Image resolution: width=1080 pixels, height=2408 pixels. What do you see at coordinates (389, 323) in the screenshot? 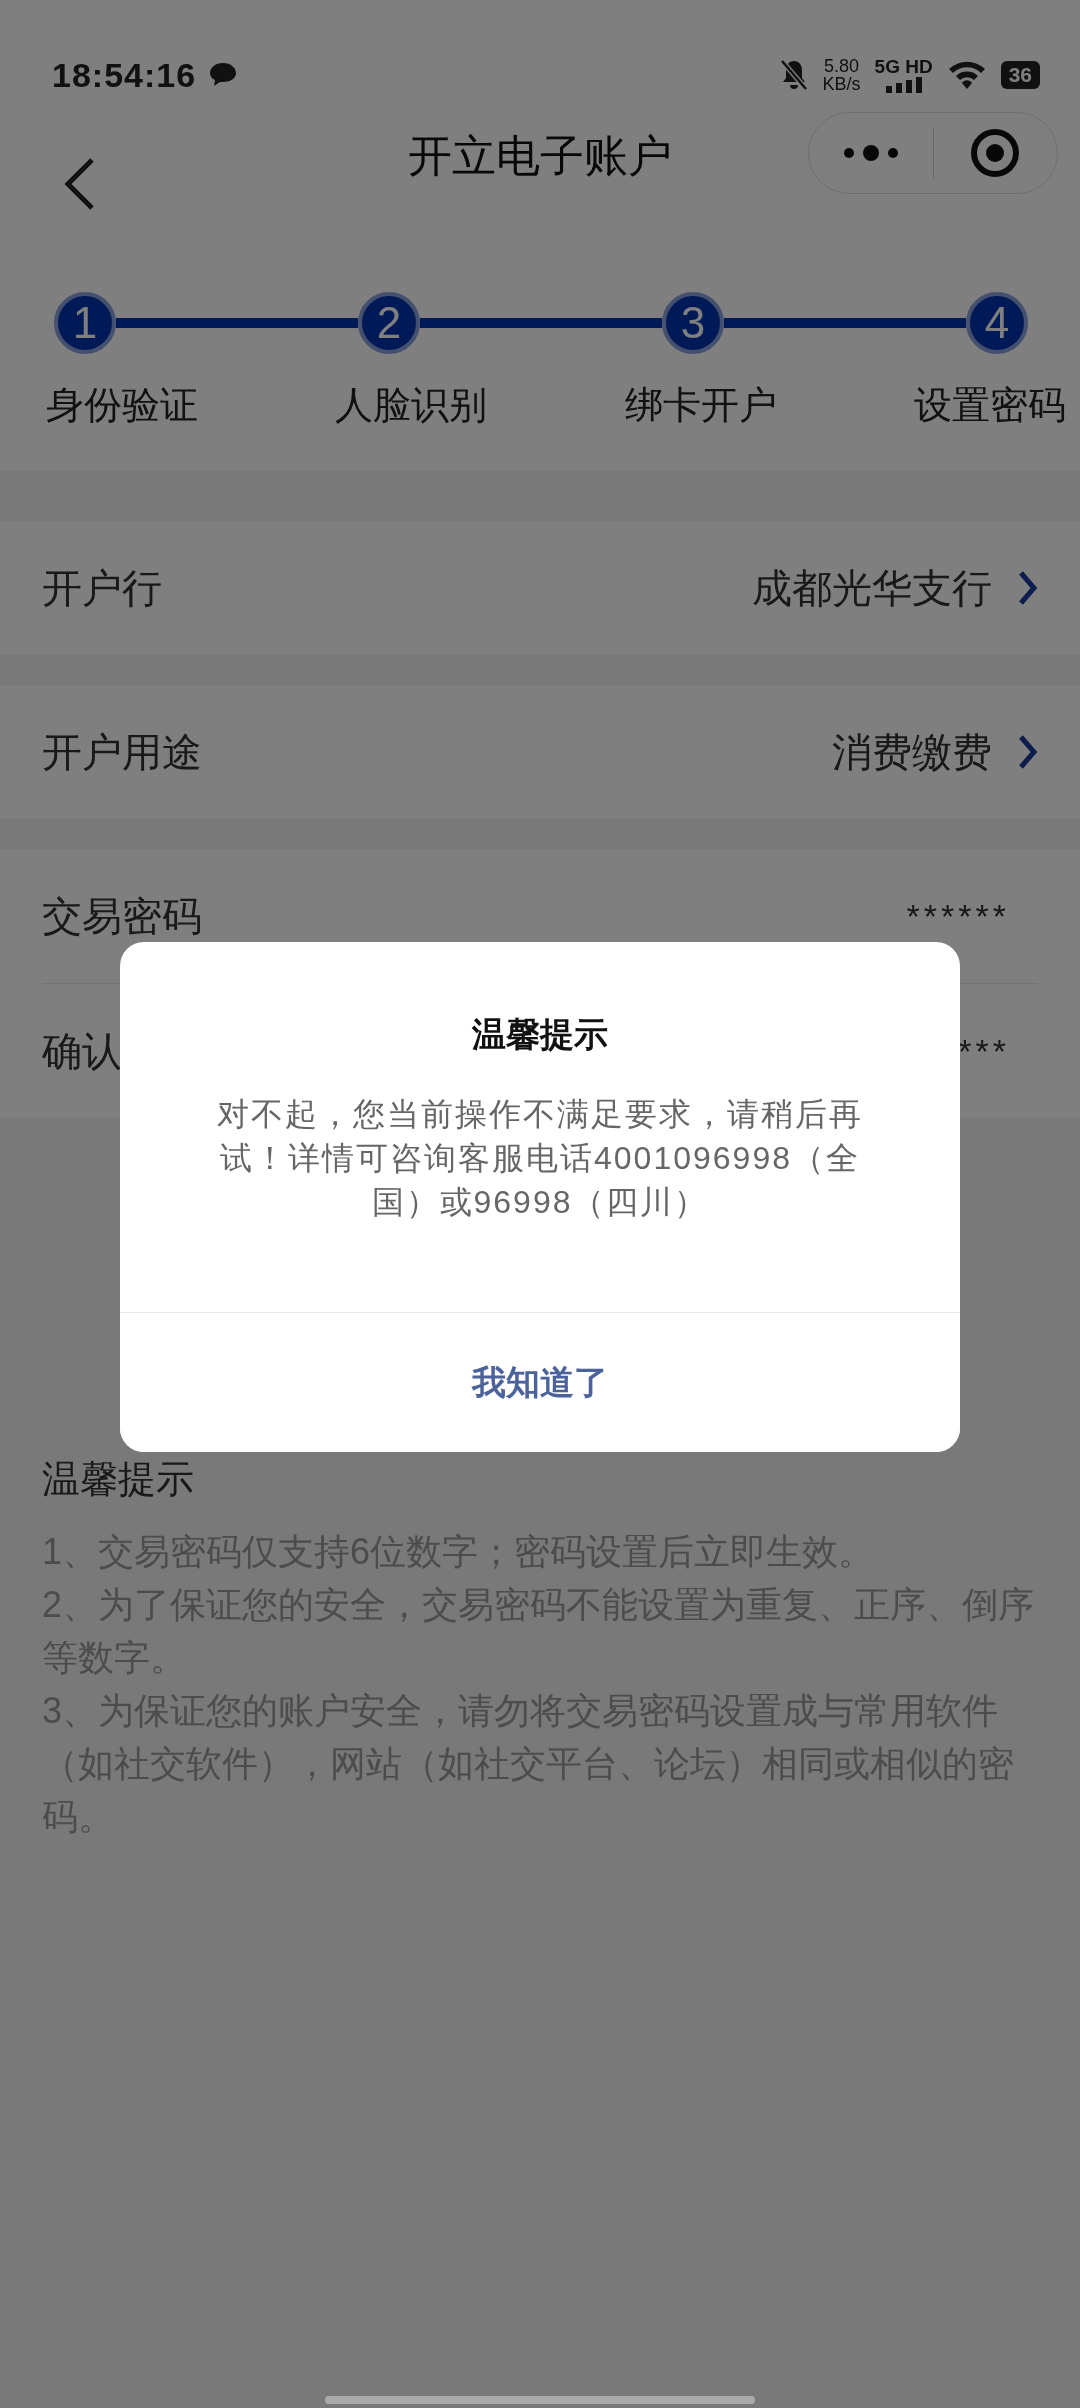
I see `step-number: 2` at bounding box center [389, 323].